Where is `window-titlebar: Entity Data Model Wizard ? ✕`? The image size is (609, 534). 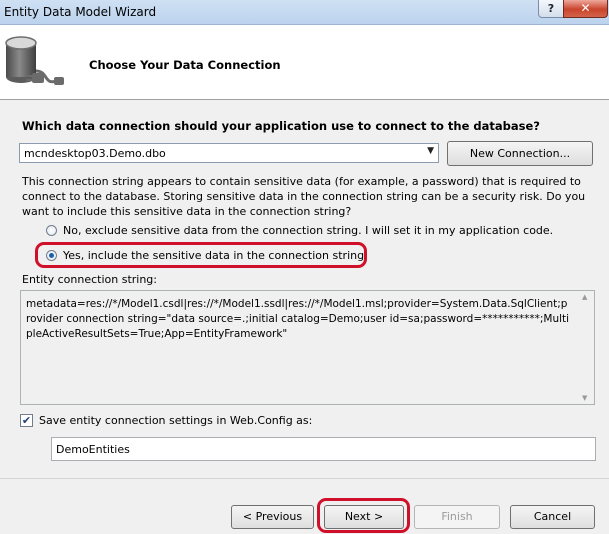
window-titlebar: Entity Data Model Wizard ? ✕ is located at coordinates (304, 12).